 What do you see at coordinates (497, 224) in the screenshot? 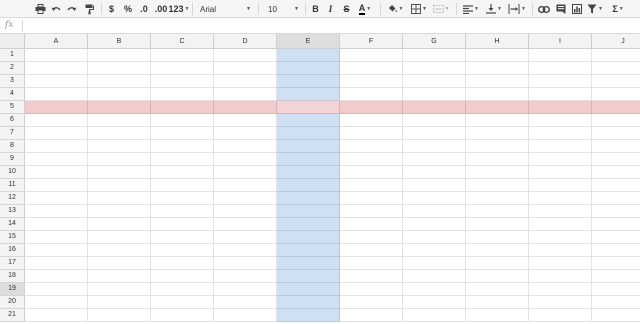
I see `cell-h14` at bounding box center [497, 224].